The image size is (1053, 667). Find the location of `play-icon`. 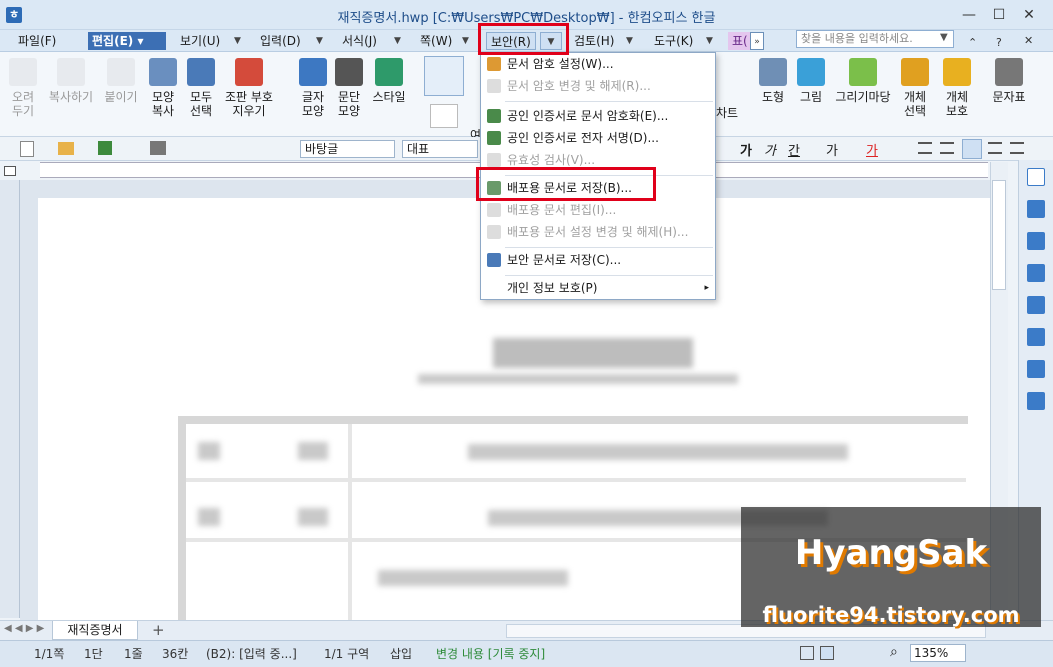

play-icon is located at coordinates (1036, 337).